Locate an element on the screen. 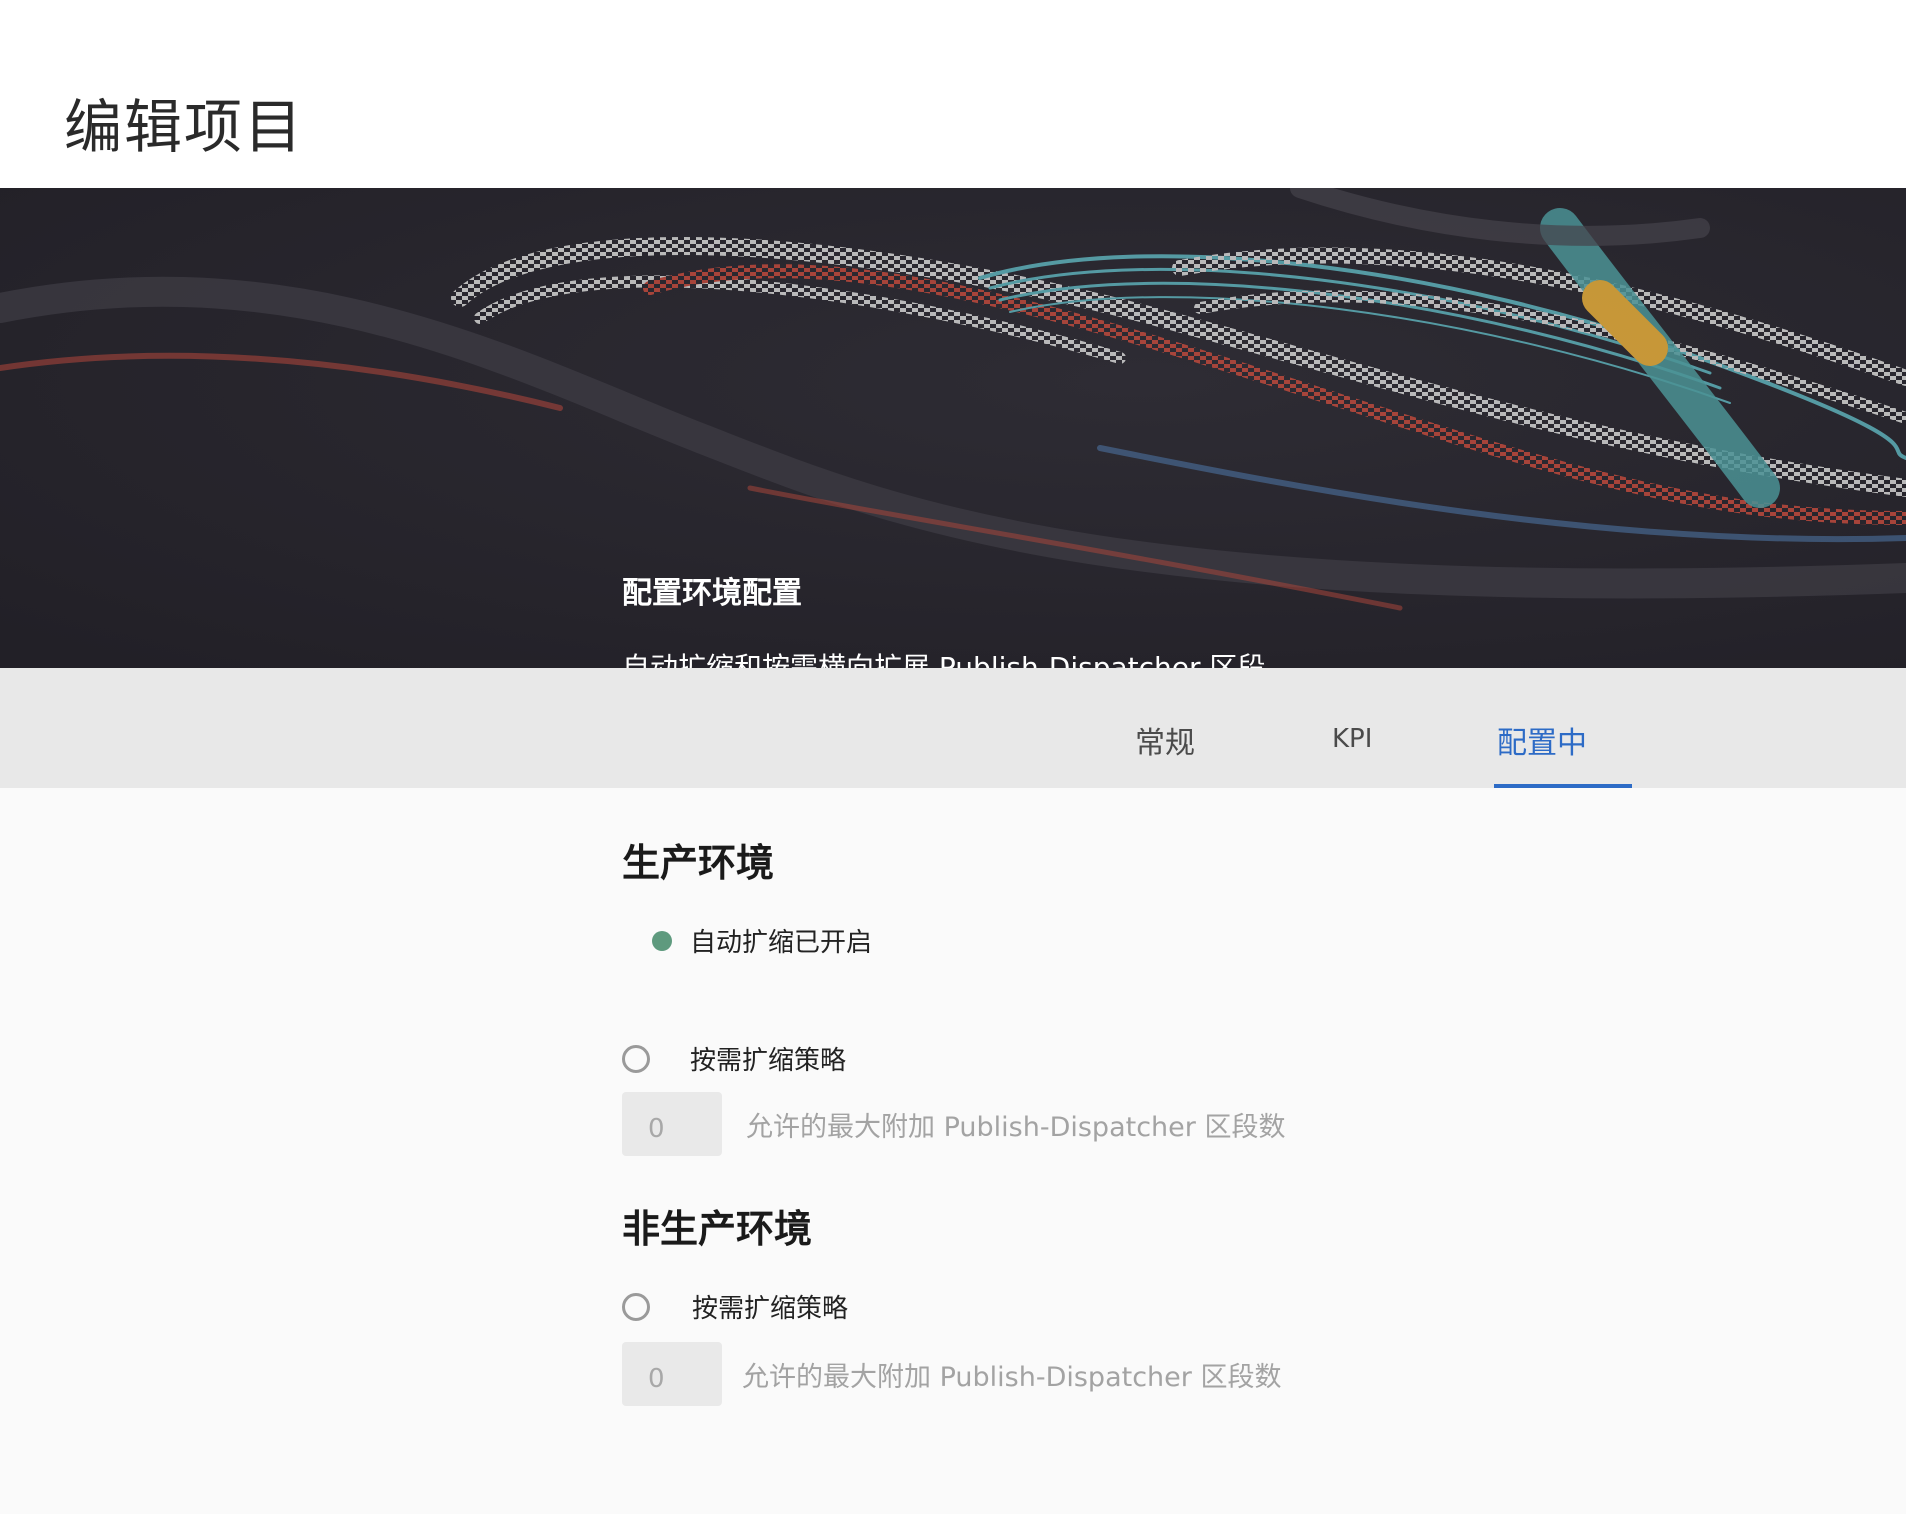 This screenshot has width=1906, height=1514. non-production-max-segments-input is located at coordinates (672, 1374).